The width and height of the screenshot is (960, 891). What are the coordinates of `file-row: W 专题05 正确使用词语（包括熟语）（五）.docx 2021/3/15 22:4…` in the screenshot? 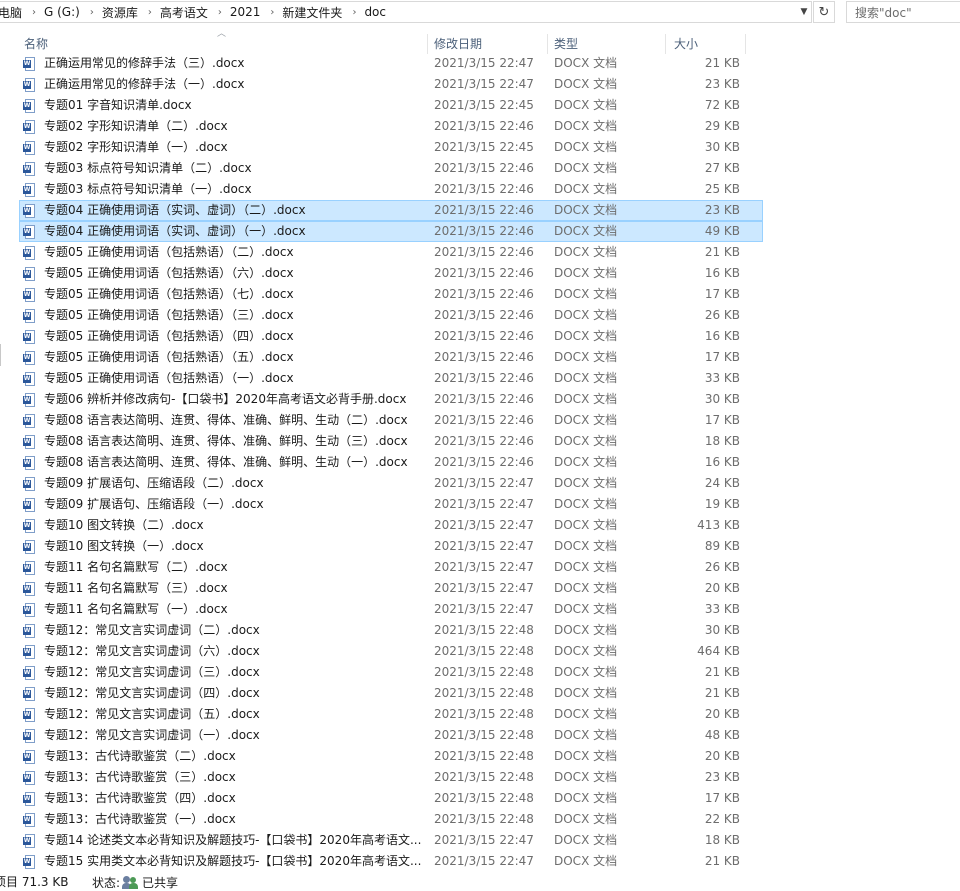 It's located at (391, 357).